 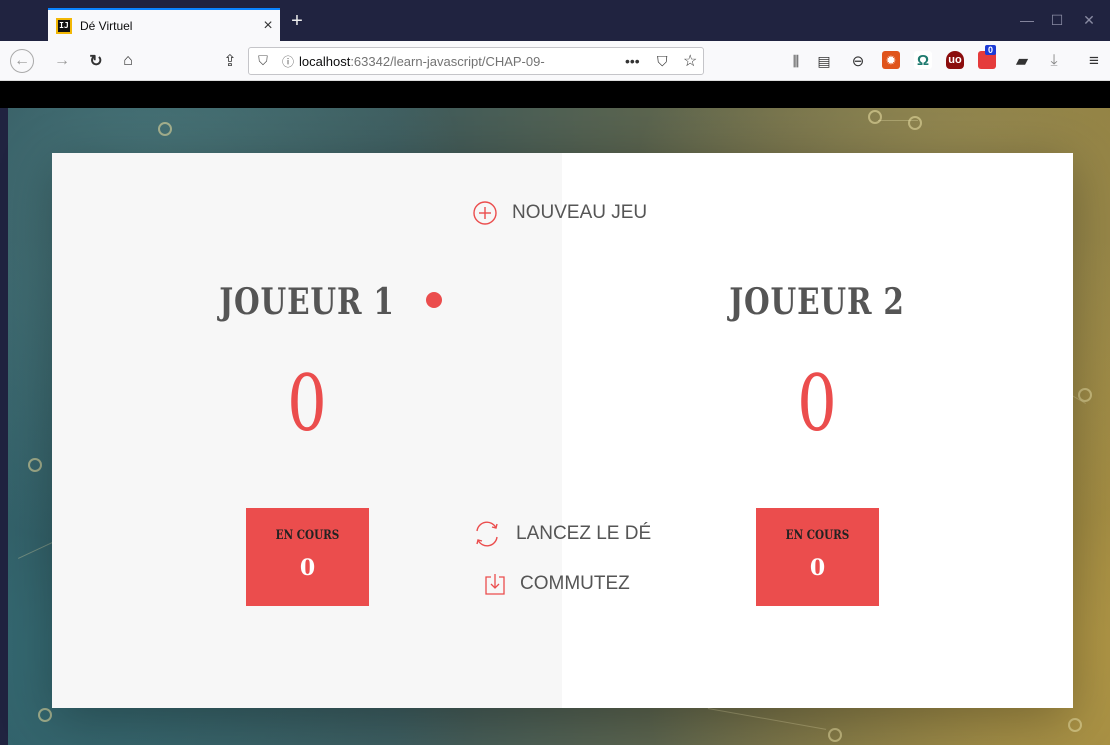 What do you see at coordinates (817, 535) in the screenshot?
I see `player-2-current-label: EN COURS` at bounding box center [817, 535].